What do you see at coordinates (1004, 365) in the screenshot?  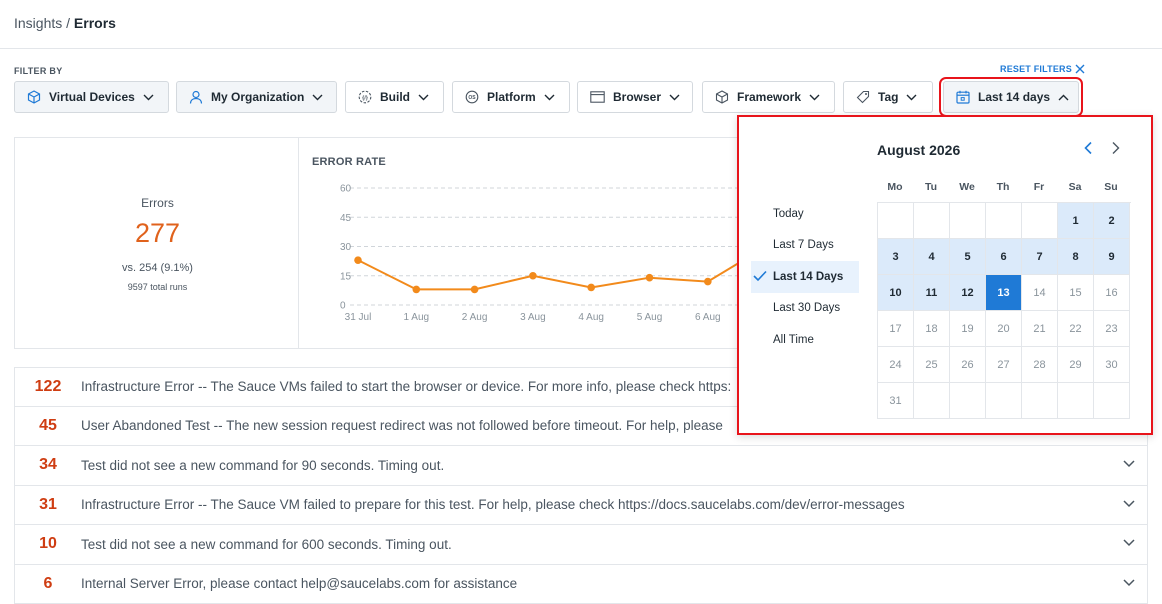 I see `calendar-day: 27` at bounding box center [1004, 365].